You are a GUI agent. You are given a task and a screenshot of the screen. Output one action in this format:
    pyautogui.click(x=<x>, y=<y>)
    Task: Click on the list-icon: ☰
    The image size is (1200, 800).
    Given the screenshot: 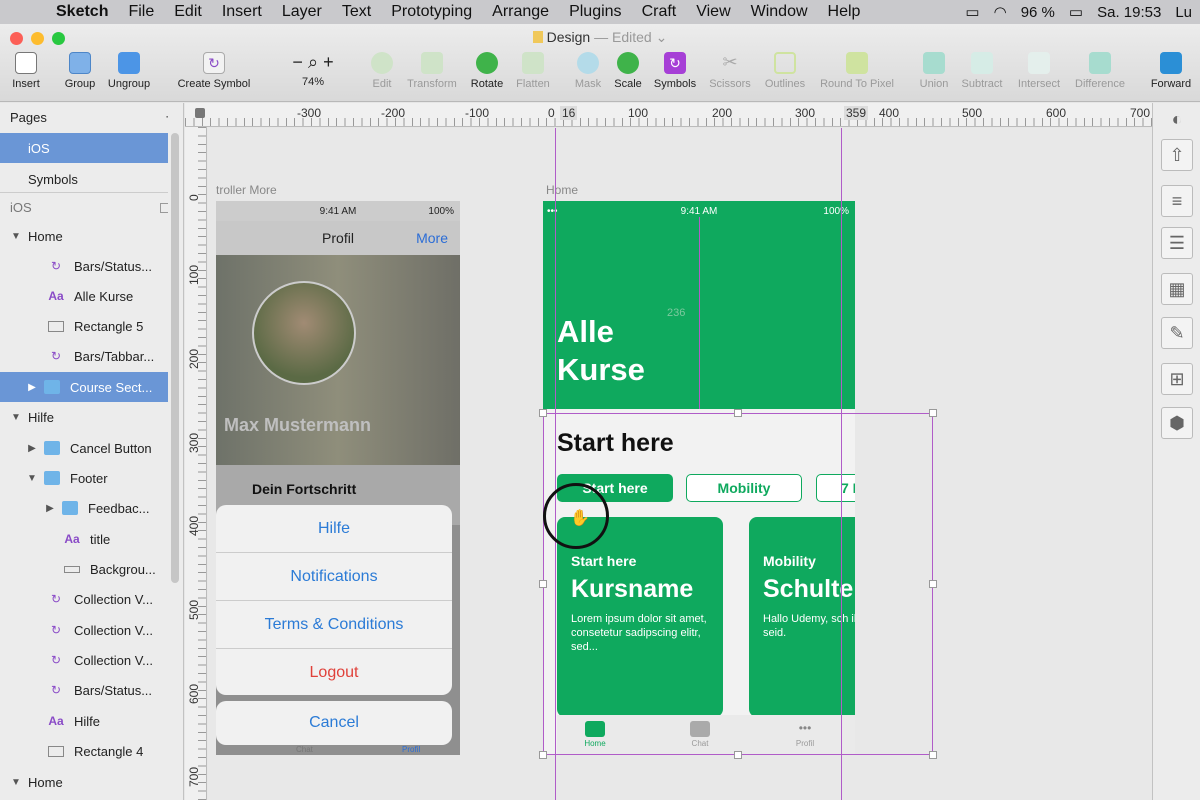 What is the action you would take?
    pyautogui.click(x=1177, y=243)
    